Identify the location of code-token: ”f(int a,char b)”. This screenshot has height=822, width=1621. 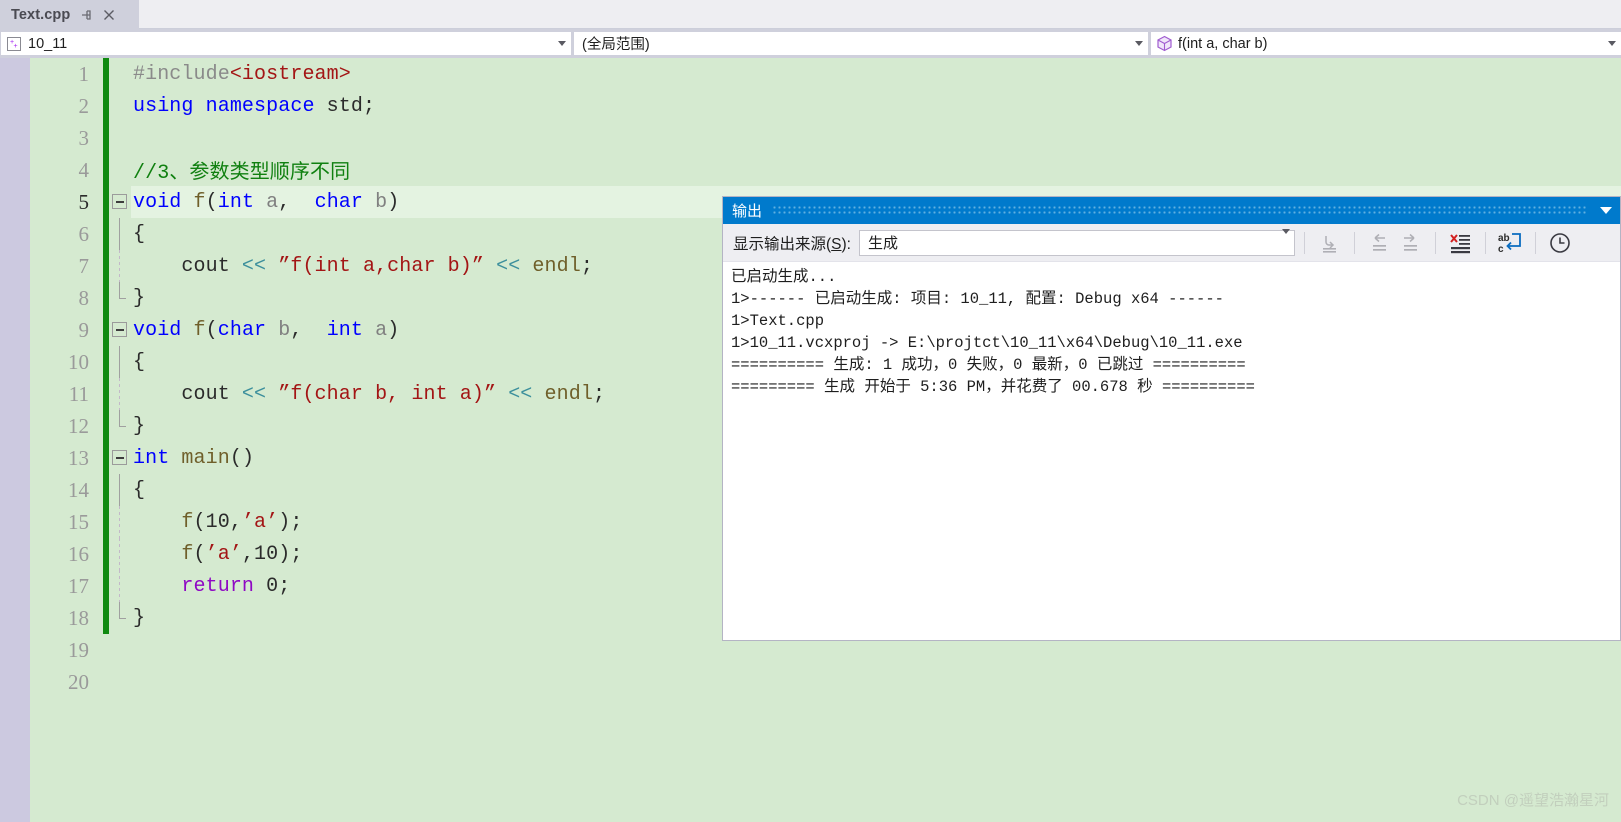
(381, 266).